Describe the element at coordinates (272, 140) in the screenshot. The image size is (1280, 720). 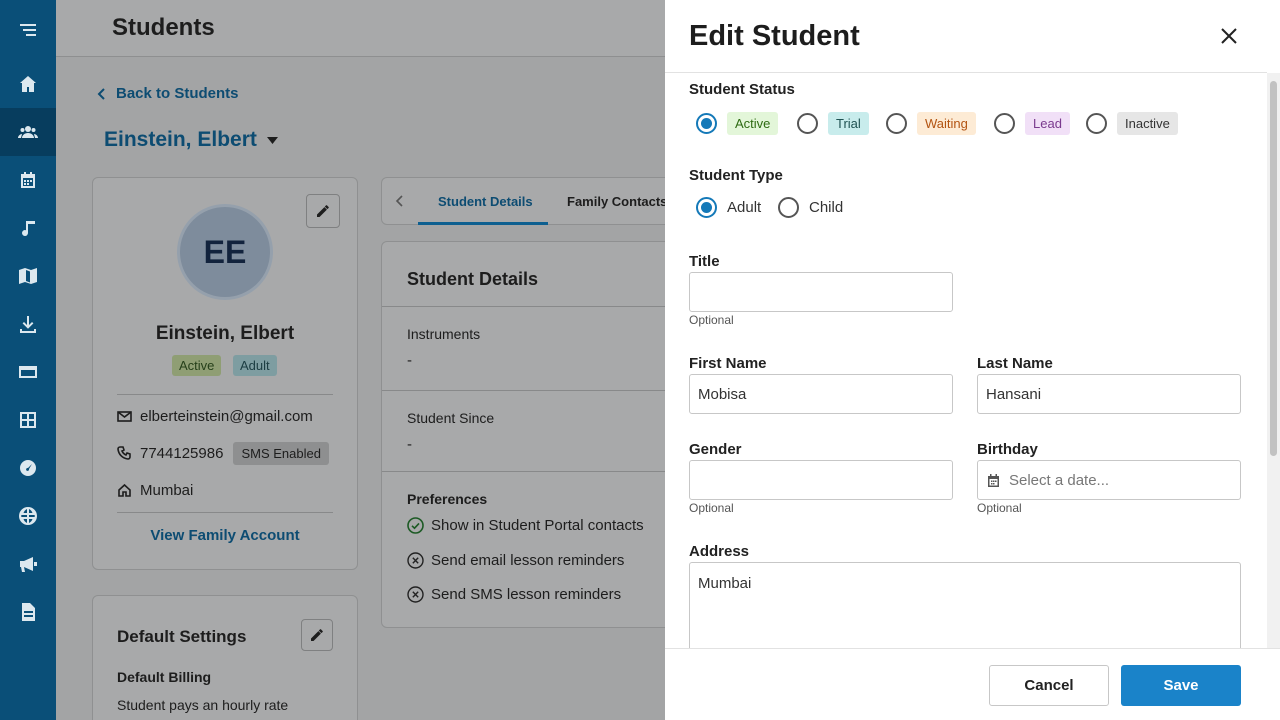
I see `caret-down-icon` at that location.